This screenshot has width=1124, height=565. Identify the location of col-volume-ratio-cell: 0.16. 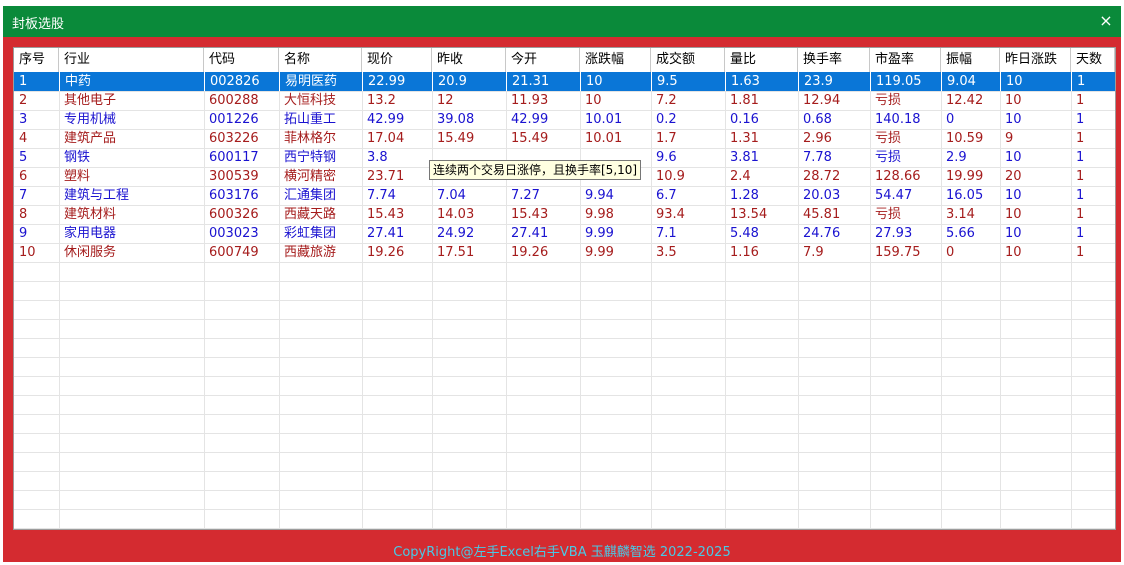
(744, 119).